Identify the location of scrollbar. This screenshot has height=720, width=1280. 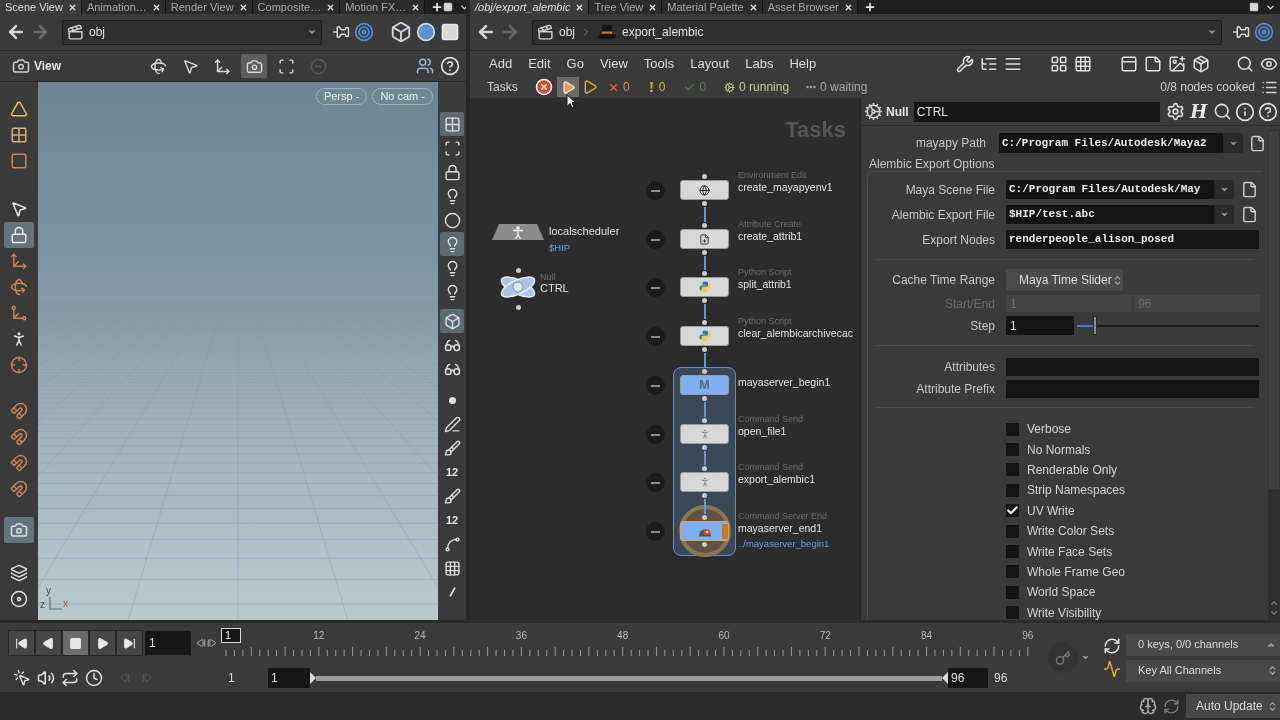
(1274, 375).